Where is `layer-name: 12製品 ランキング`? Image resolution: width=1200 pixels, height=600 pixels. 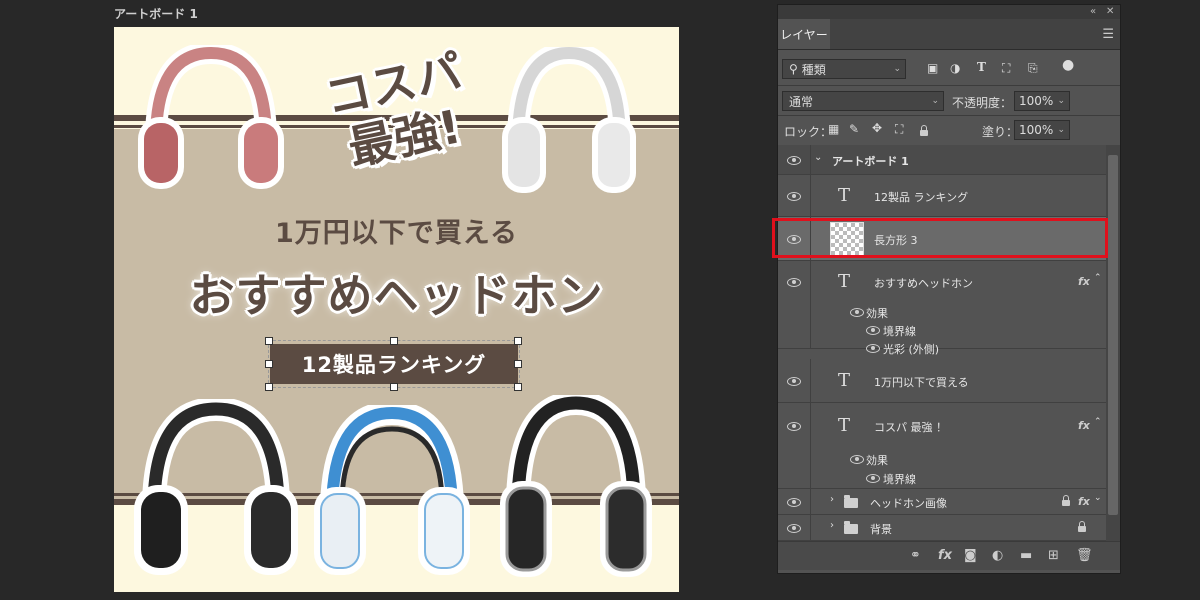 layer-name: 12製品 ランキング is located at coordinates (921, 197).